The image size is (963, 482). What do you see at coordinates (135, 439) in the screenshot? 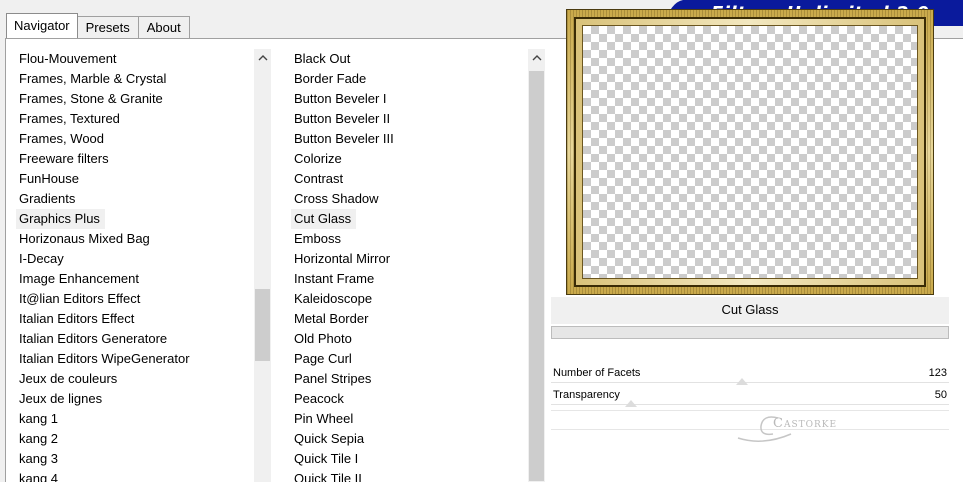
I see `category-list-item: kang 2` at bounding box center [135, 439].